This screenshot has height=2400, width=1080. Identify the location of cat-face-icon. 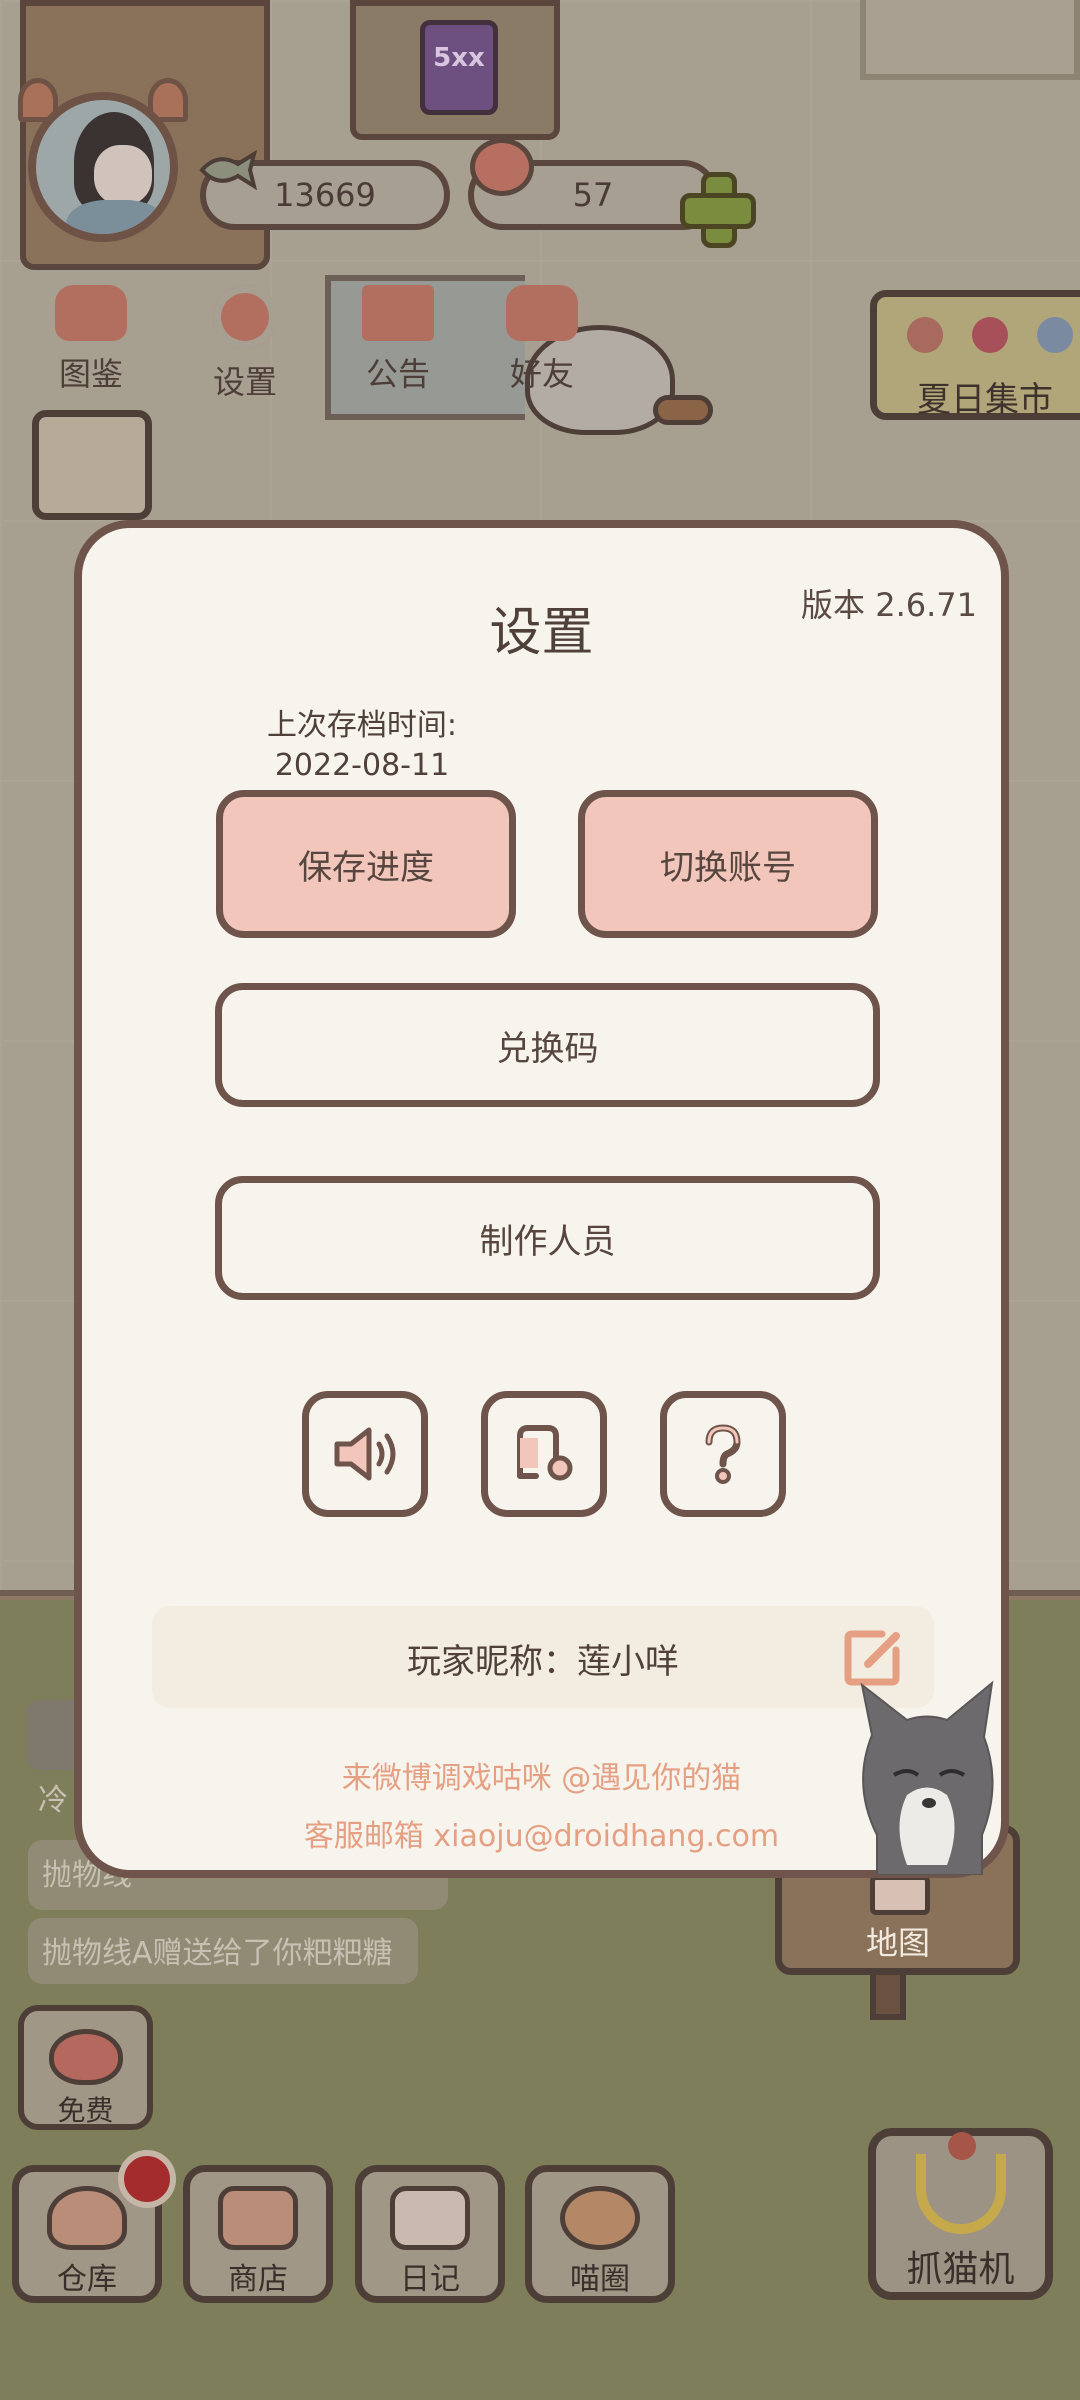
(91, 313).